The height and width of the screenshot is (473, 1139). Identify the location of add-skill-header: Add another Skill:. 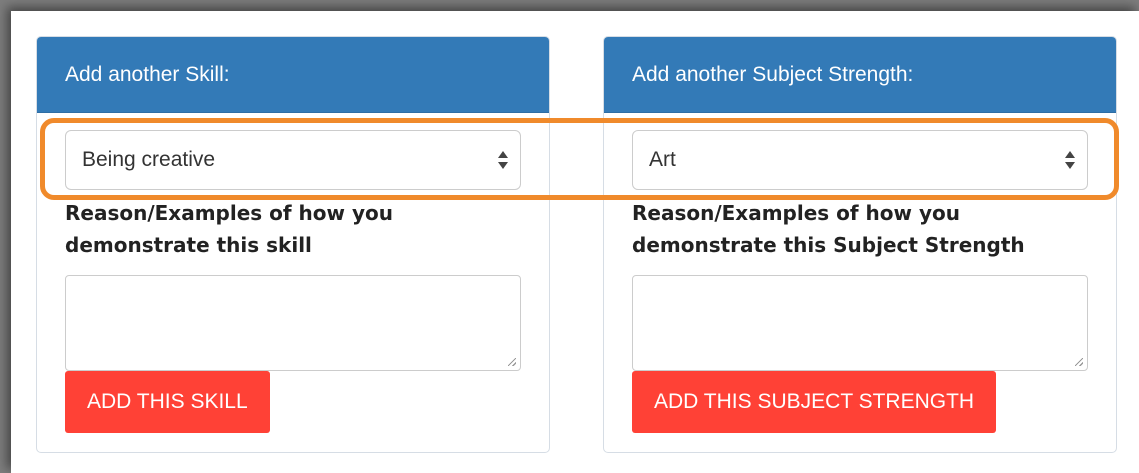
(293, 75).